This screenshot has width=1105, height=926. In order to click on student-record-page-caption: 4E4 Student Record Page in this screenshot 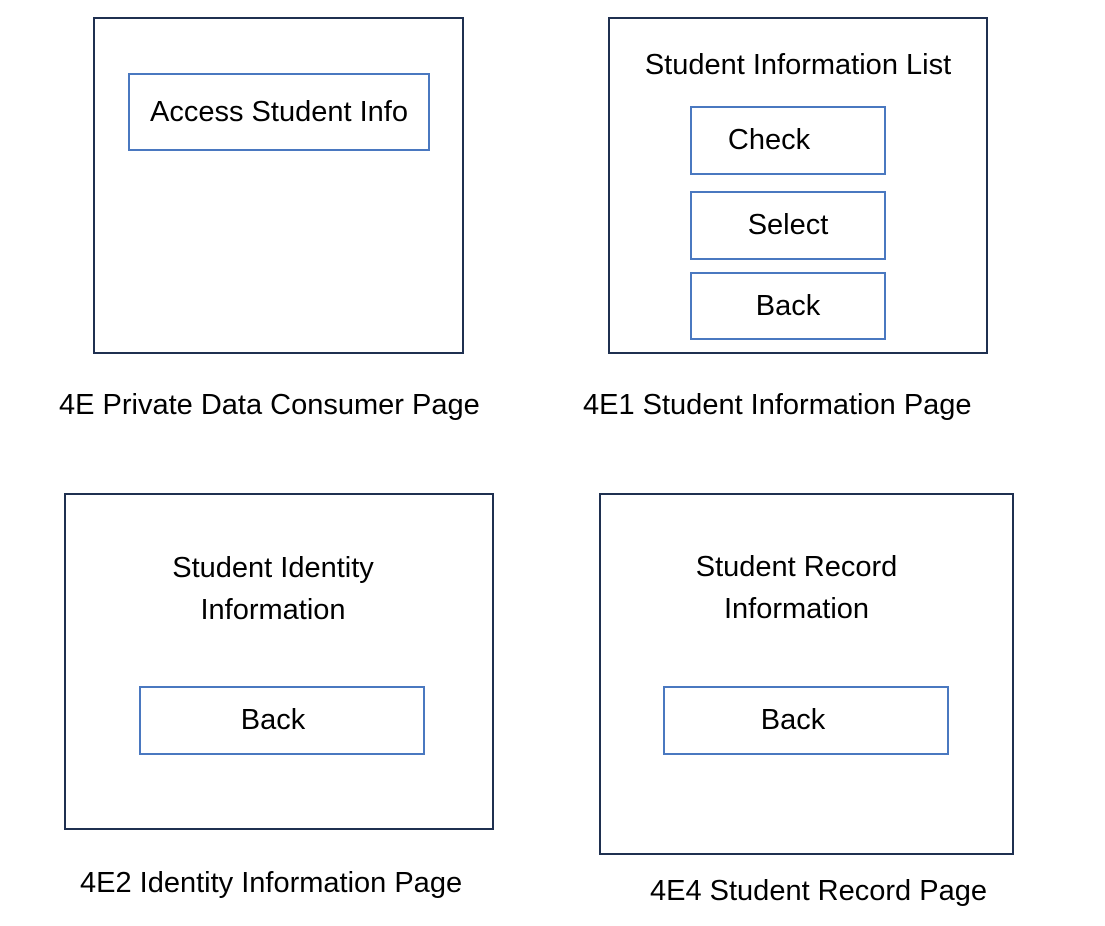, I will do `click(818, 891)`.